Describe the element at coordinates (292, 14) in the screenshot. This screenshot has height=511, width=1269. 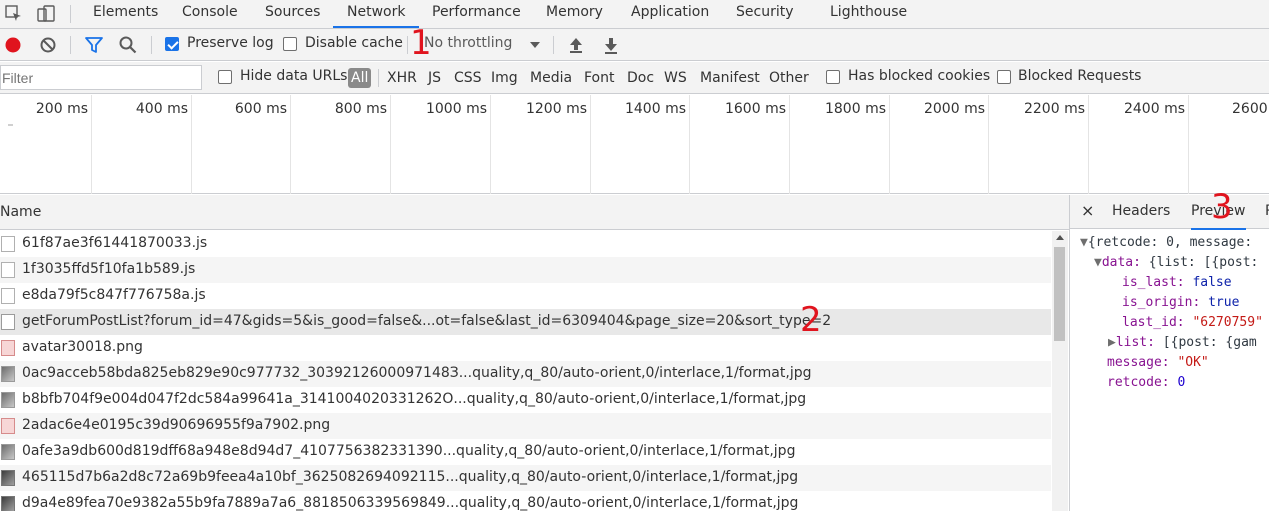
I see `tab-sources: Sources` at that location.